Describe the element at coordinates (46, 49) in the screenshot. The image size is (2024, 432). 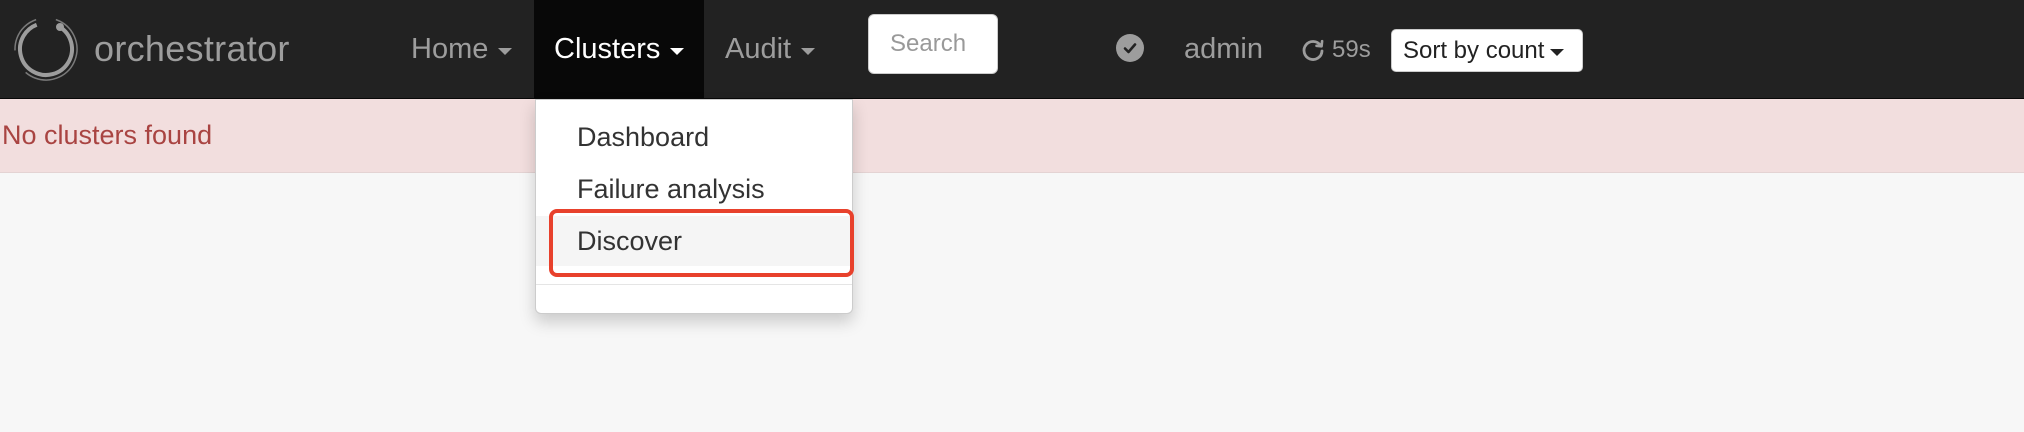
I see `orchestrator-logo-icon` at that location.